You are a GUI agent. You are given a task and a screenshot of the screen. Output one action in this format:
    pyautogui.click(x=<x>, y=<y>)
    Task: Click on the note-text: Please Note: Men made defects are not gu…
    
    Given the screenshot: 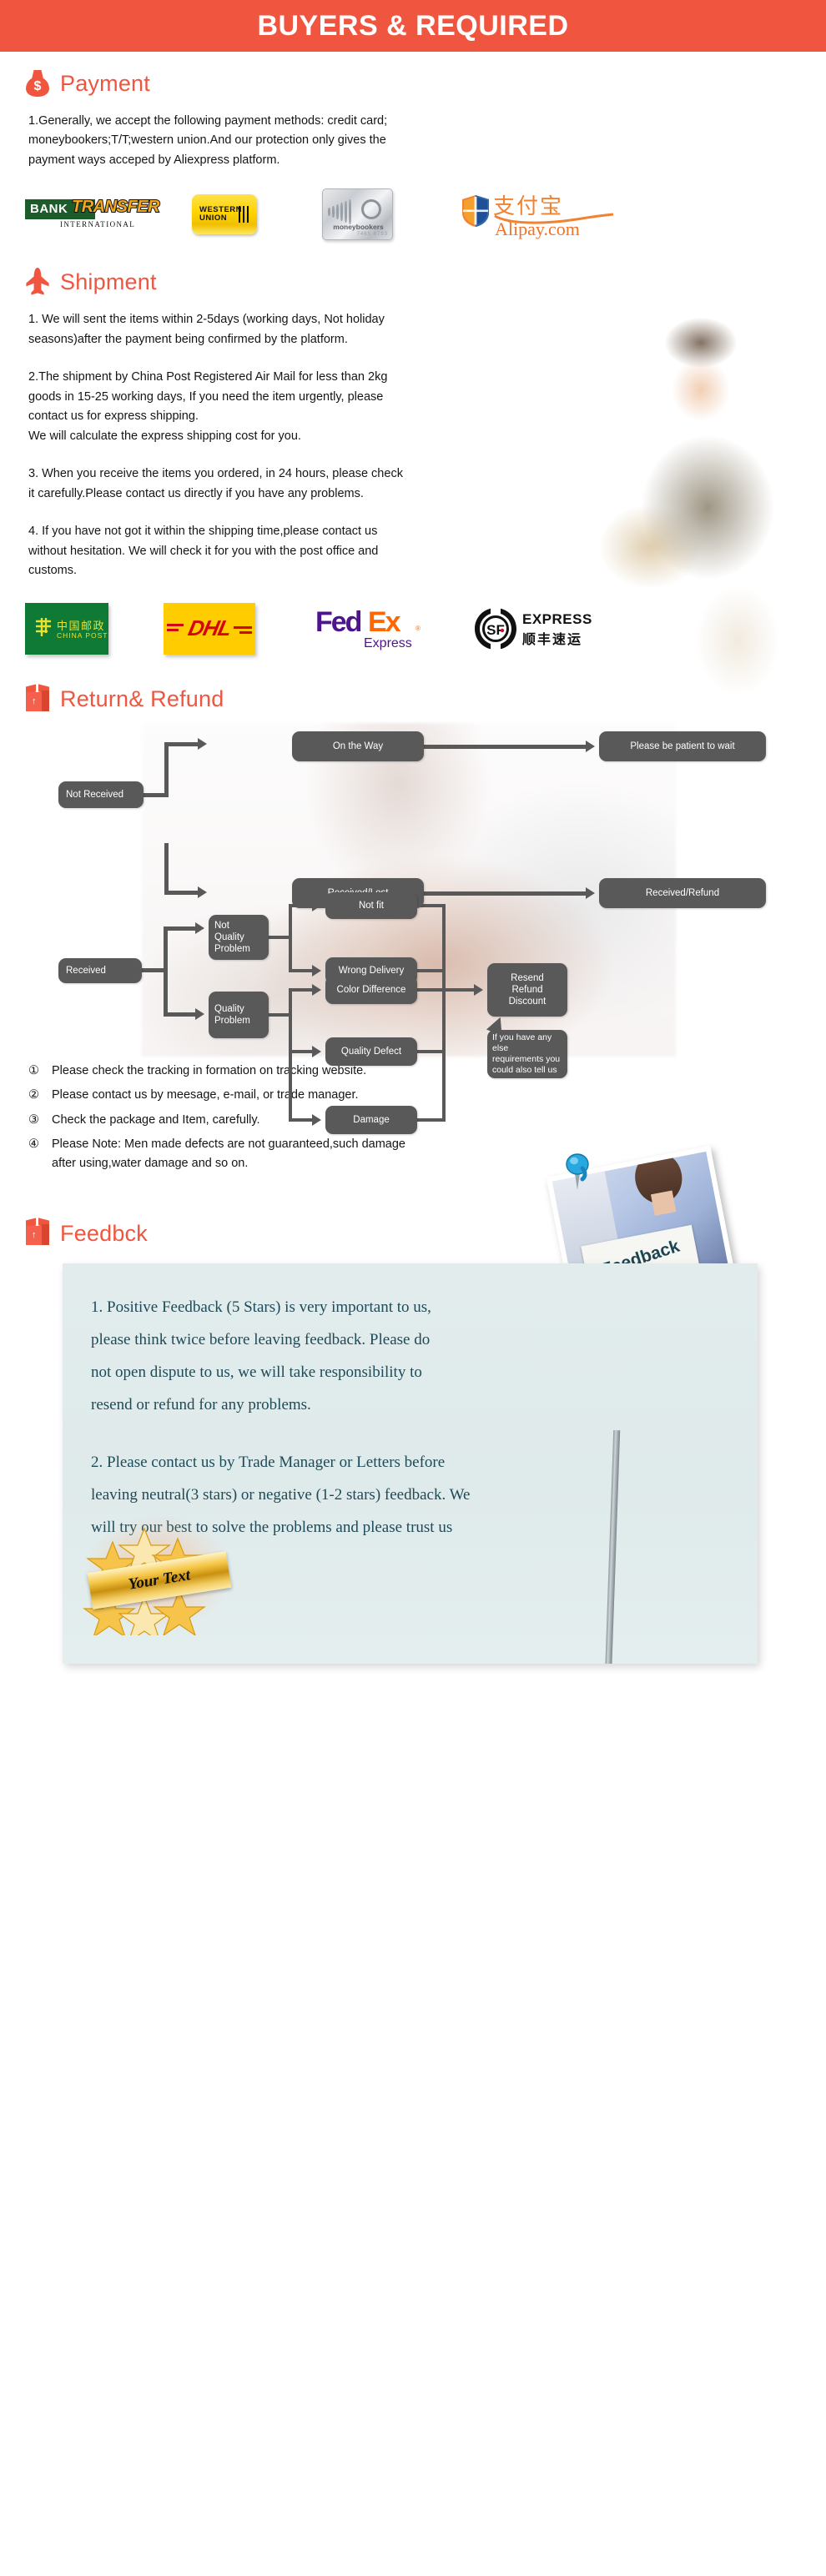 What is the action you would take?
    pyautogui.click(x=228, y=1153)
    